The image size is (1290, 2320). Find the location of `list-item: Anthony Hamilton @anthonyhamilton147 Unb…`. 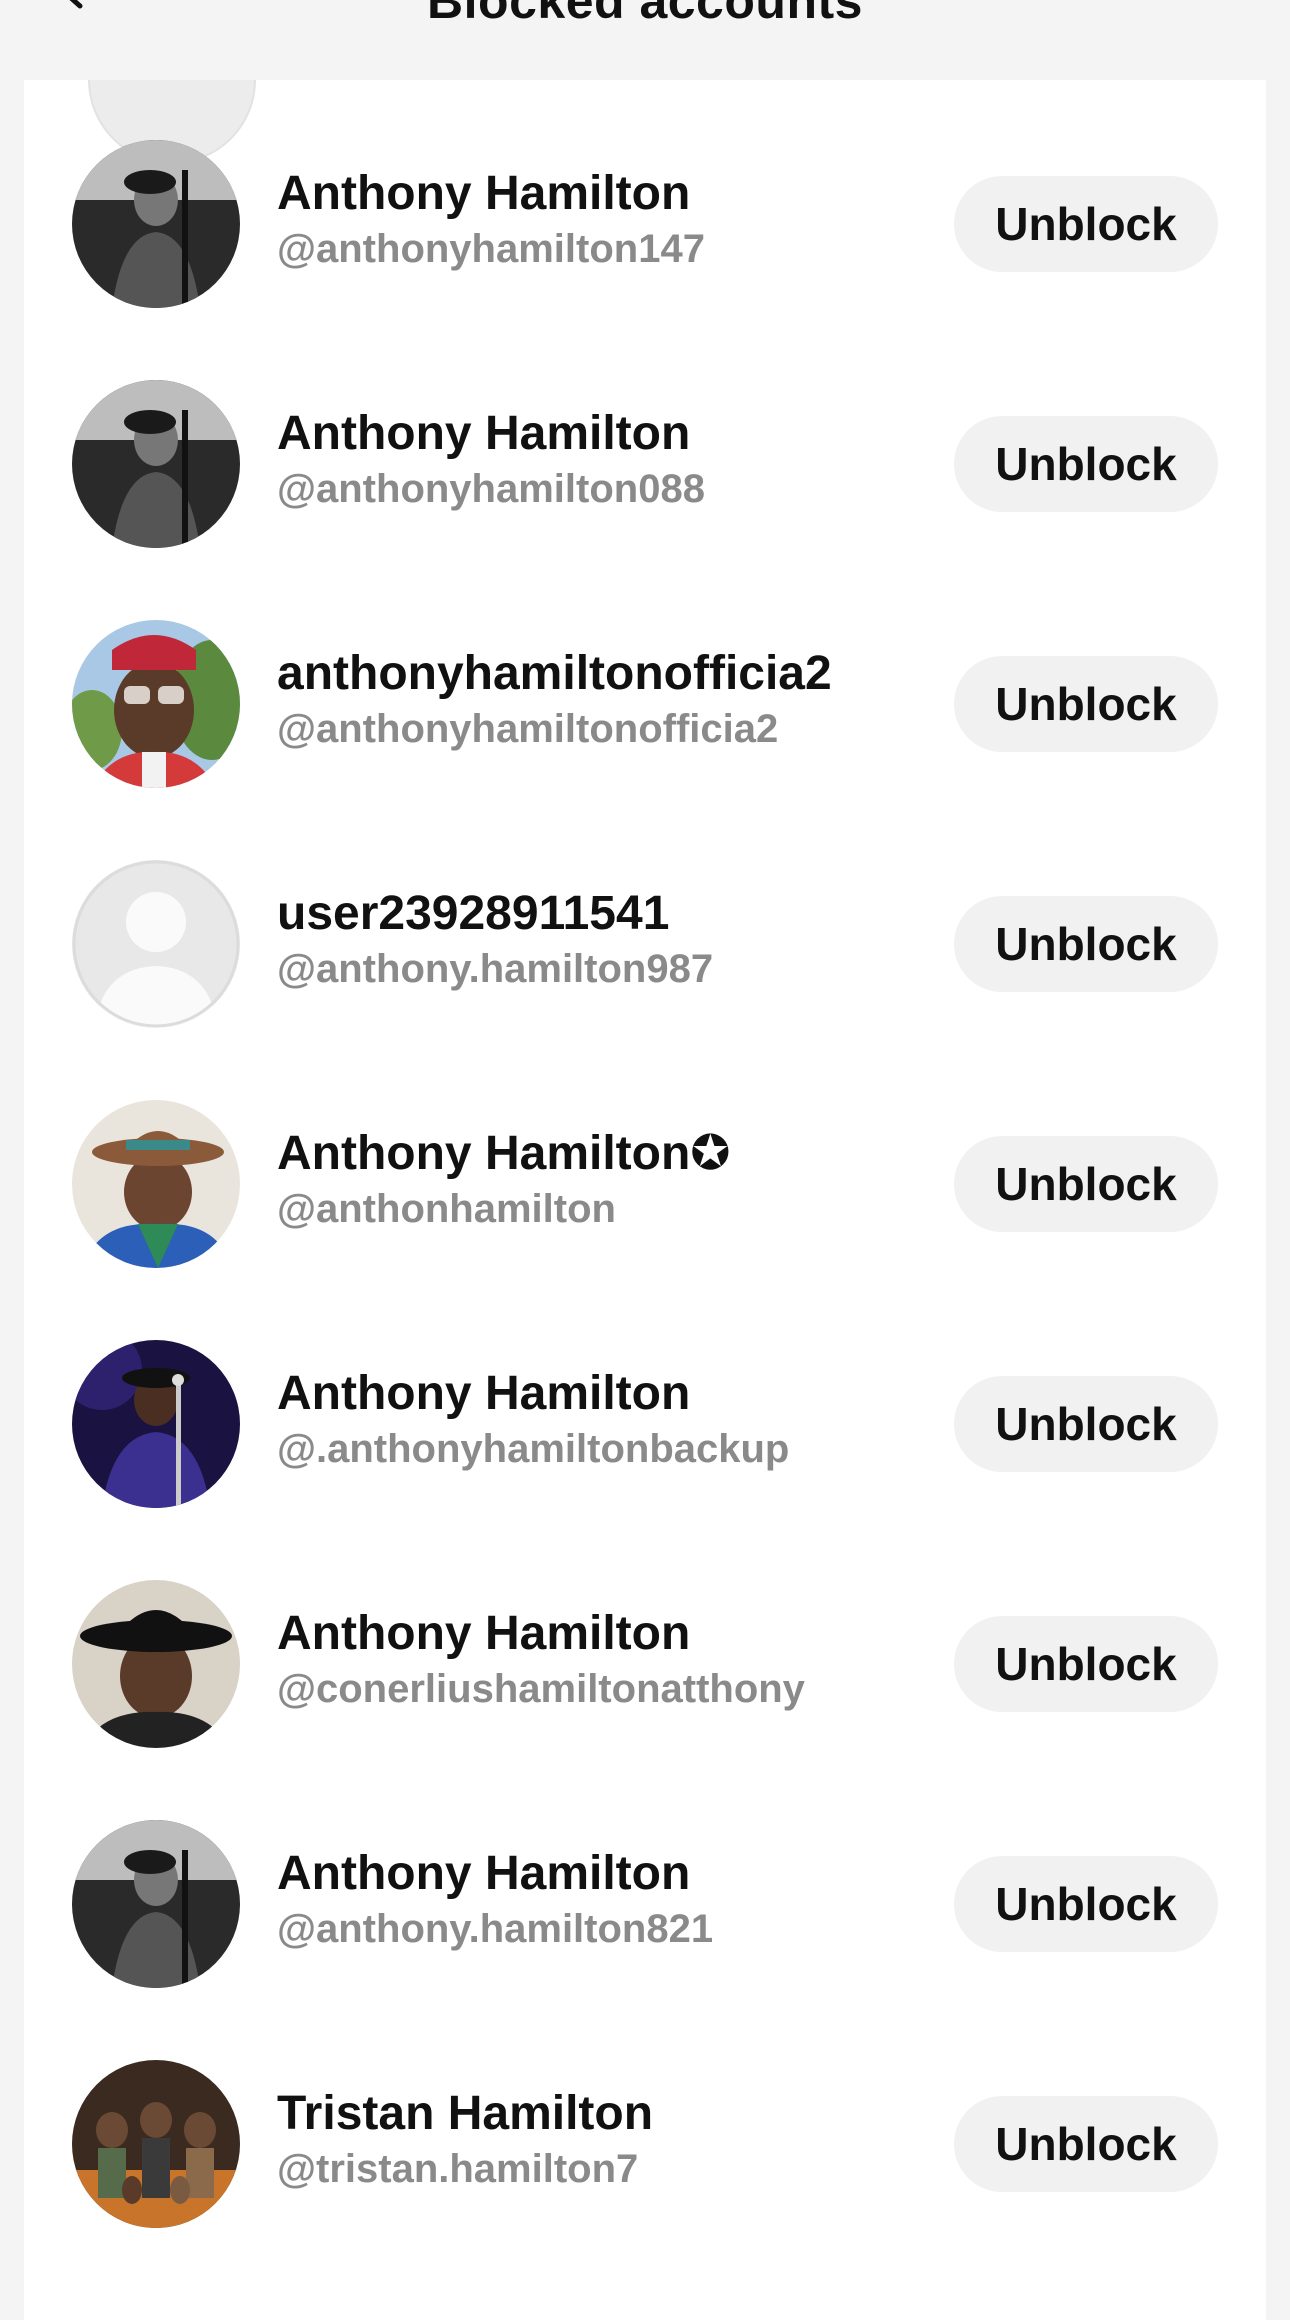

list-item: Anthony Hamilton @anthonyhamilton147 Unb… is located at coordinates (645, 224).